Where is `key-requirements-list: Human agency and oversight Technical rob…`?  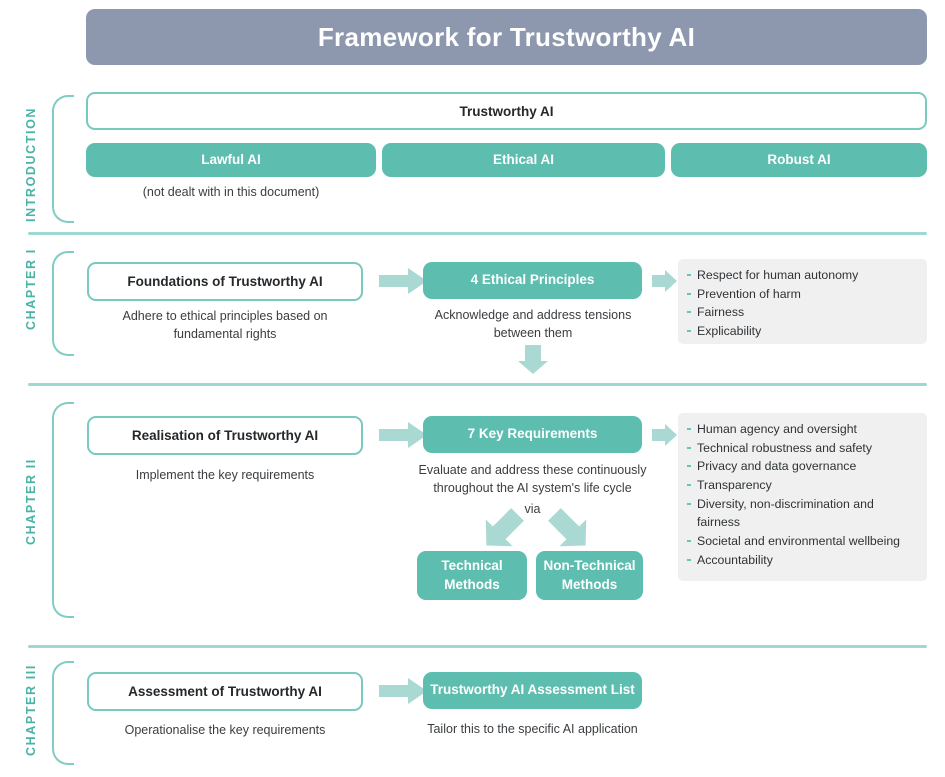
key-requirements-list: Human agency and oversight Technical rob… is located at coordinates (801, 495).